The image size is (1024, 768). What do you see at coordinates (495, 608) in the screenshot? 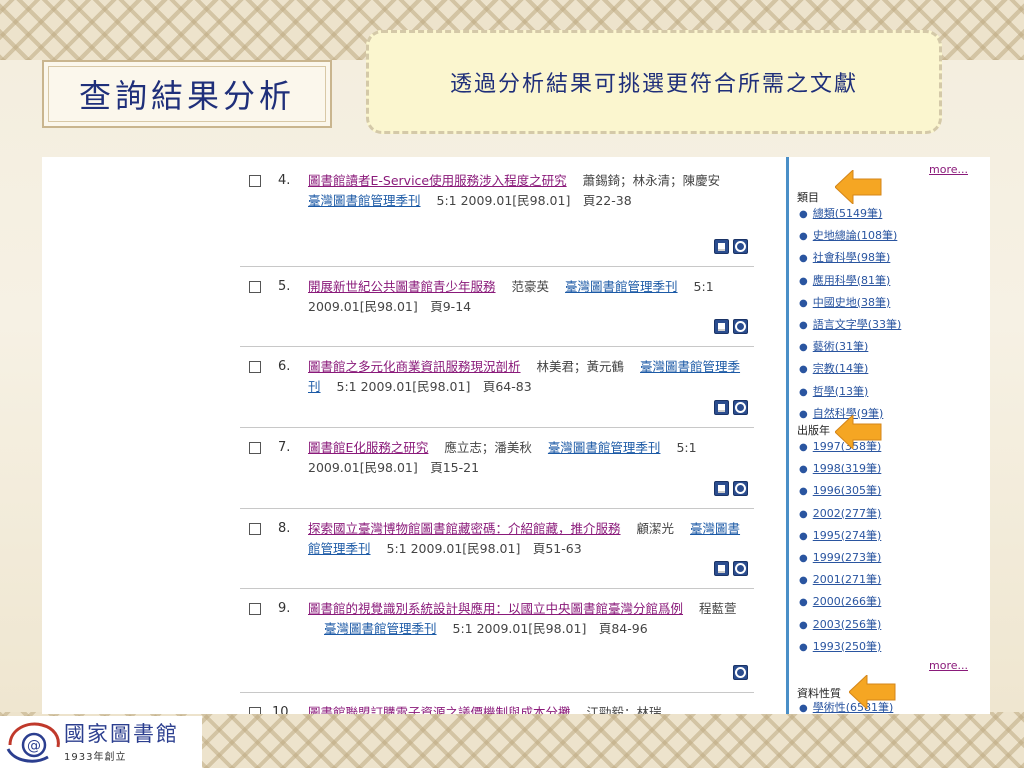
I see `result-title-link: 圖書館的視覺識別系統設計與應用：以國立中央圖書館臺灣分館爲例` at bounding box center [495, 608].